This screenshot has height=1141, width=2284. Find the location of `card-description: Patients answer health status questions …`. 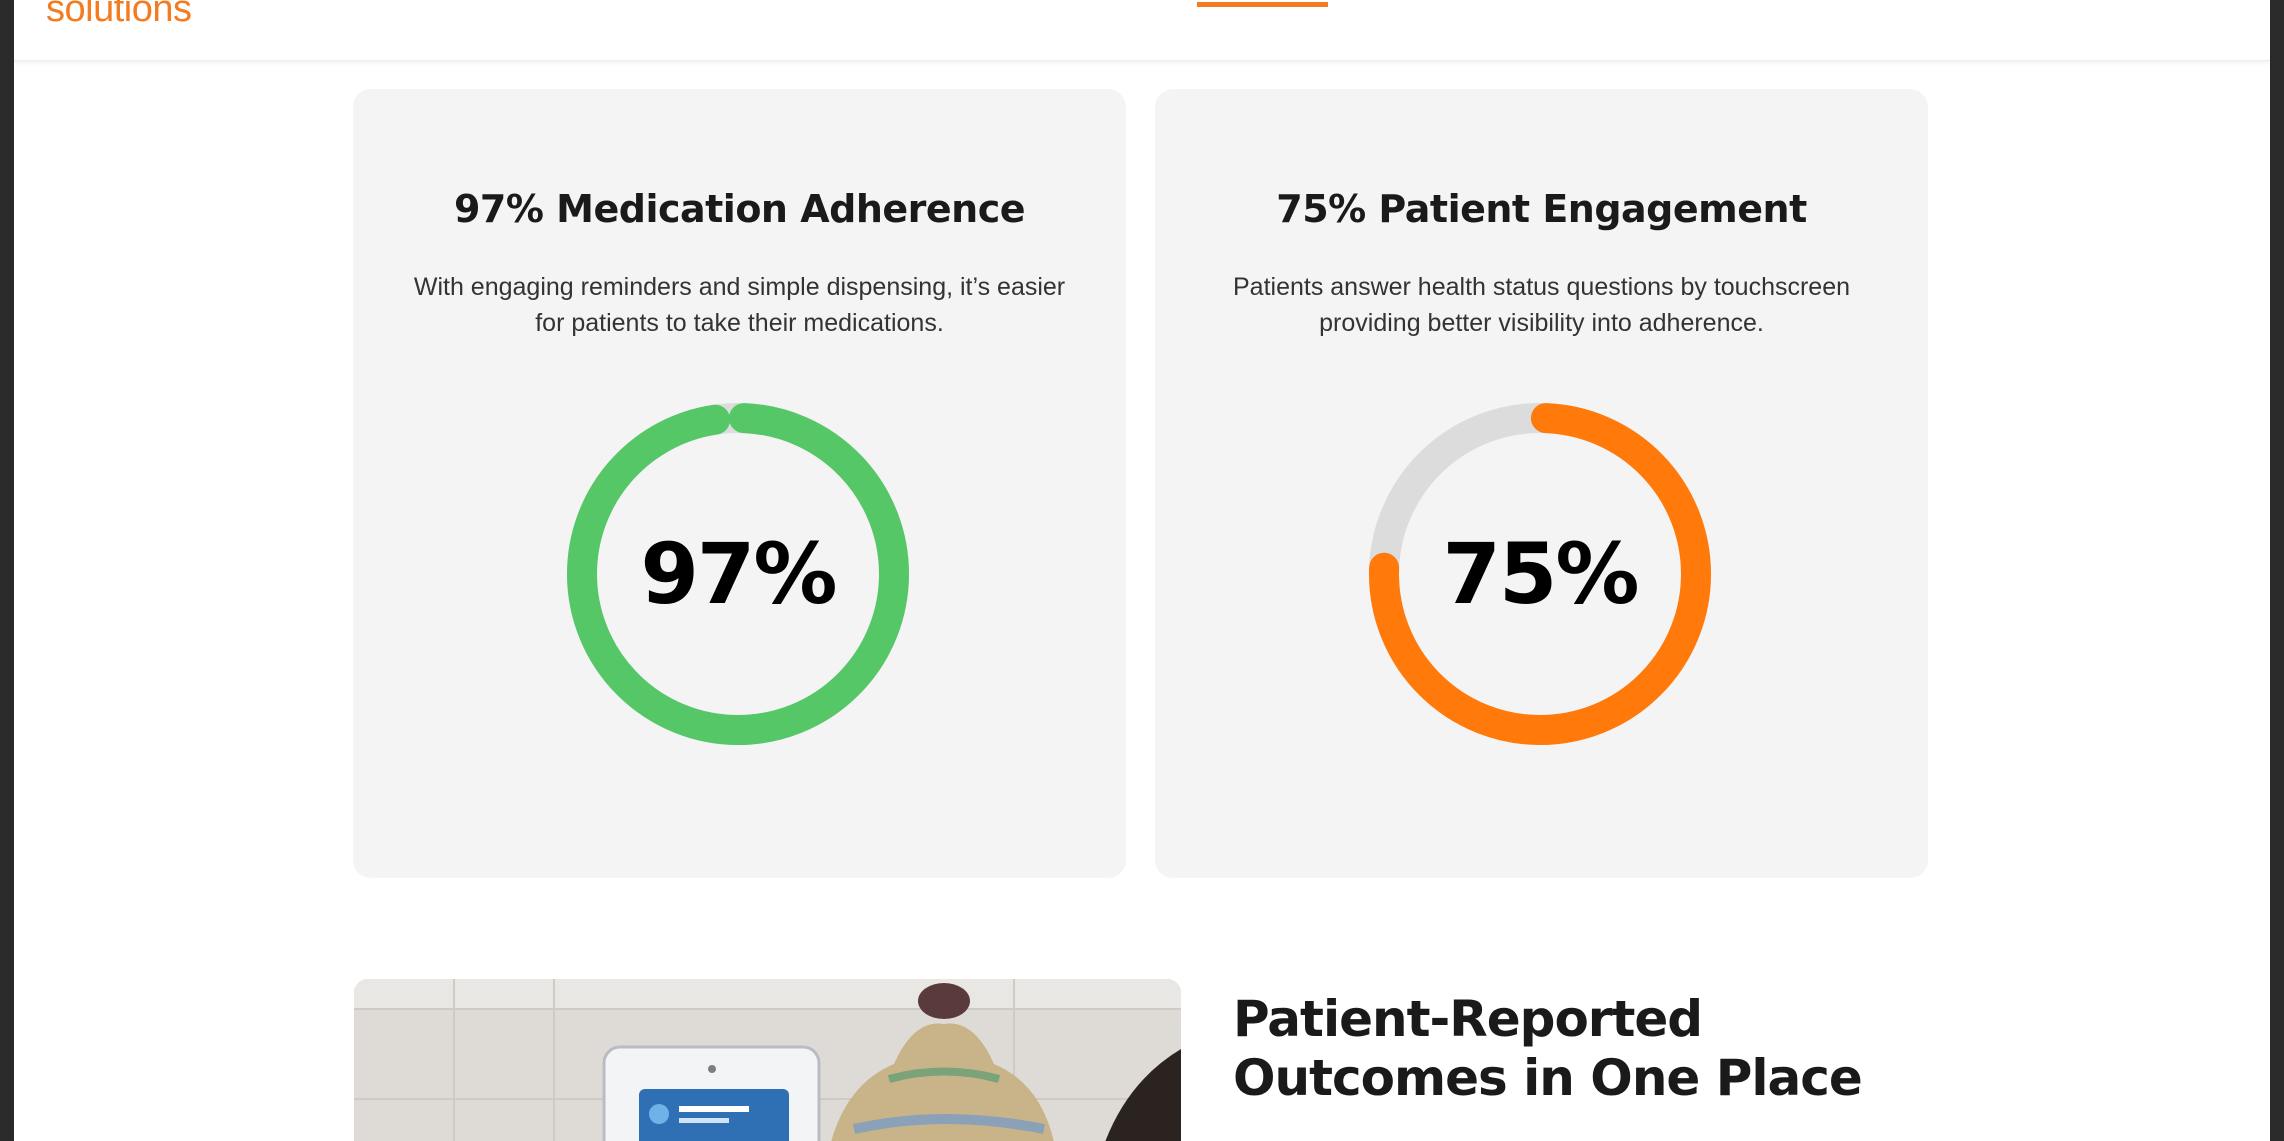

card-description: Patients answer health status questions … is located at coordinates (1541, 305).